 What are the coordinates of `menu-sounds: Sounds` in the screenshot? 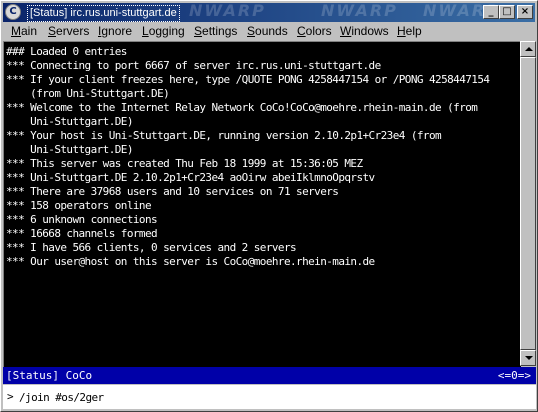 It's located at (267, 31).